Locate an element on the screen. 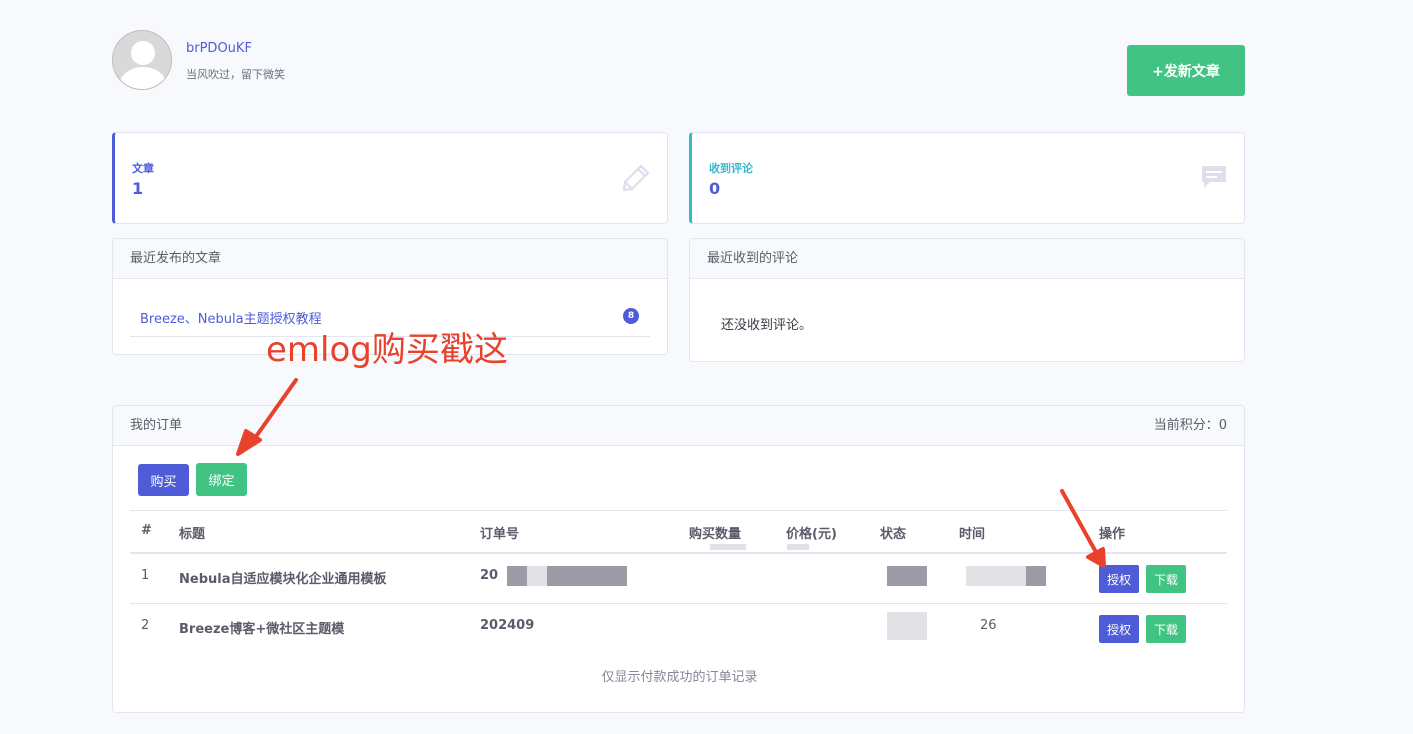 The width and height of the screenshot is (1413, 734). annotation-text: emlog购买戳这 is located at coordinates (387, 350).